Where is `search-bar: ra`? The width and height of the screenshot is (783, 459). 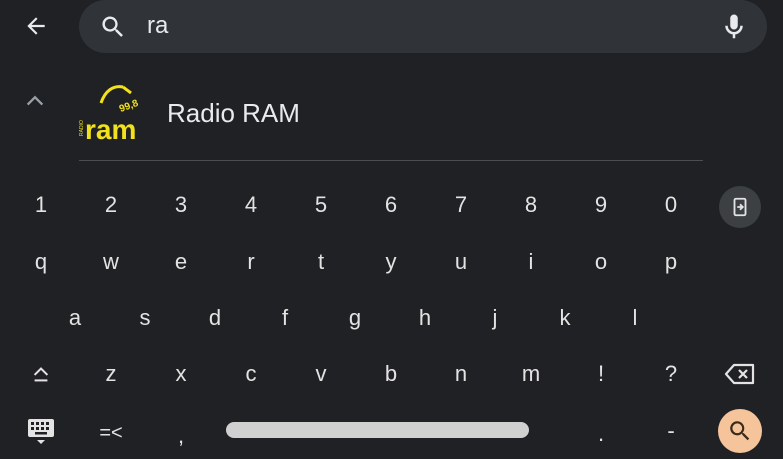 search-bar: ra is located at coordinates (423, 26).